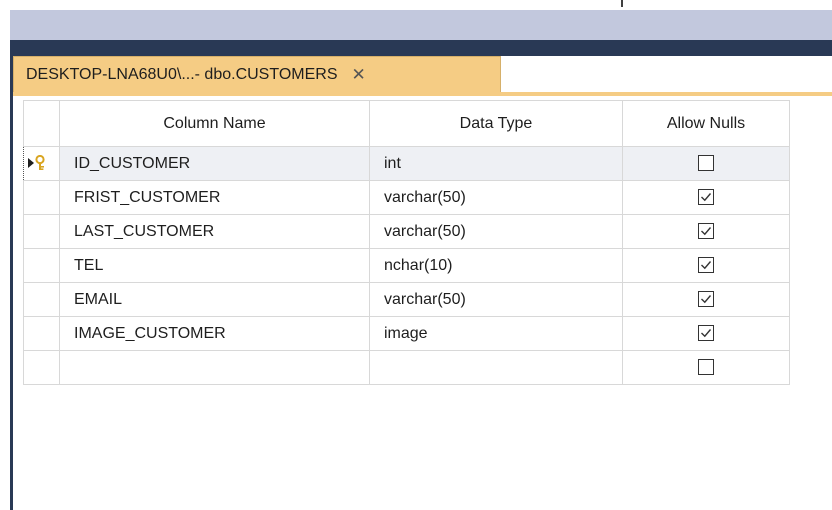 Image resolution: width=832 pixels, height=510 pixels. Describe the element at coordinates (496, 123) in the screenshot. I see `data-type-header: Data Type` at that location.